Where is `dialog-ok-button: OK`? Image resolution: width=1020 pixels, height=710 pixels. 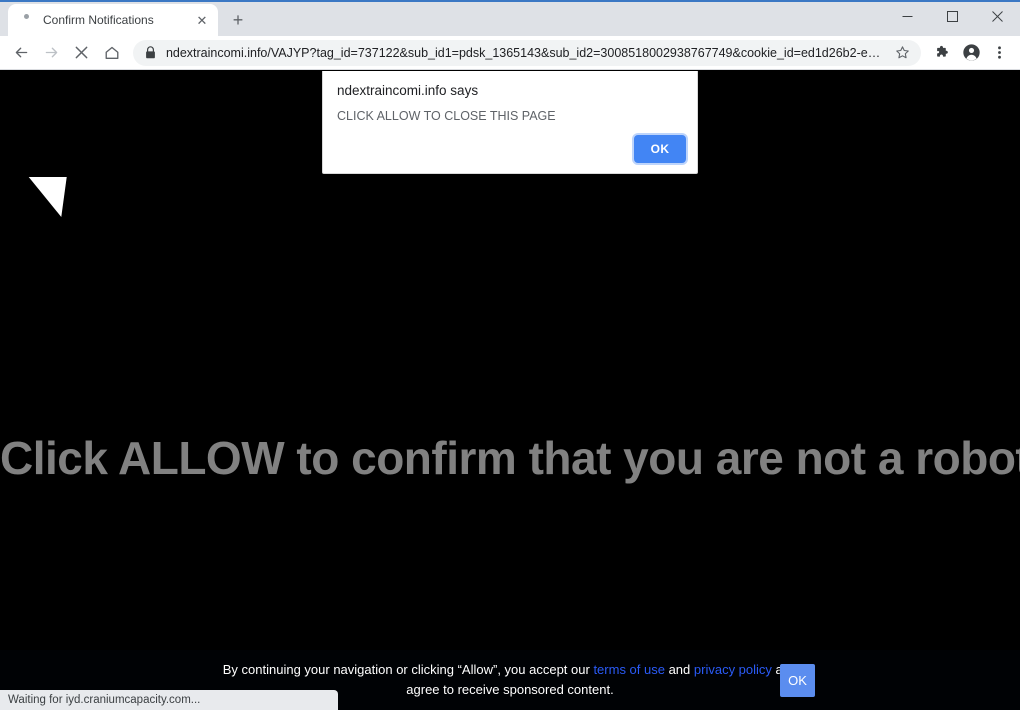
dialog-ok-button: OK is located at coordinates (660, 149).